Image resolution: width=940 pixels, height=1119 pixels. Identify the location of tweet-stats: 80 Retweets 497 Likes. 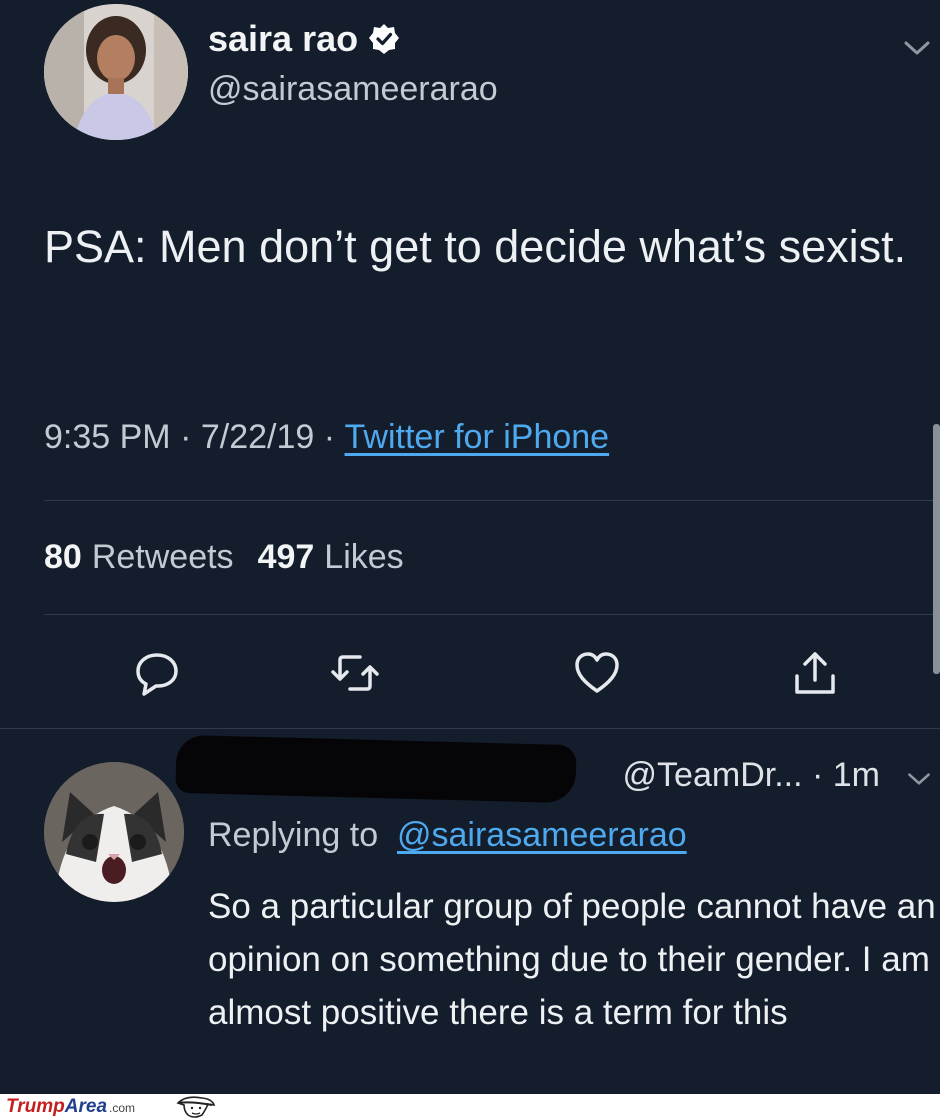
(224, 557).